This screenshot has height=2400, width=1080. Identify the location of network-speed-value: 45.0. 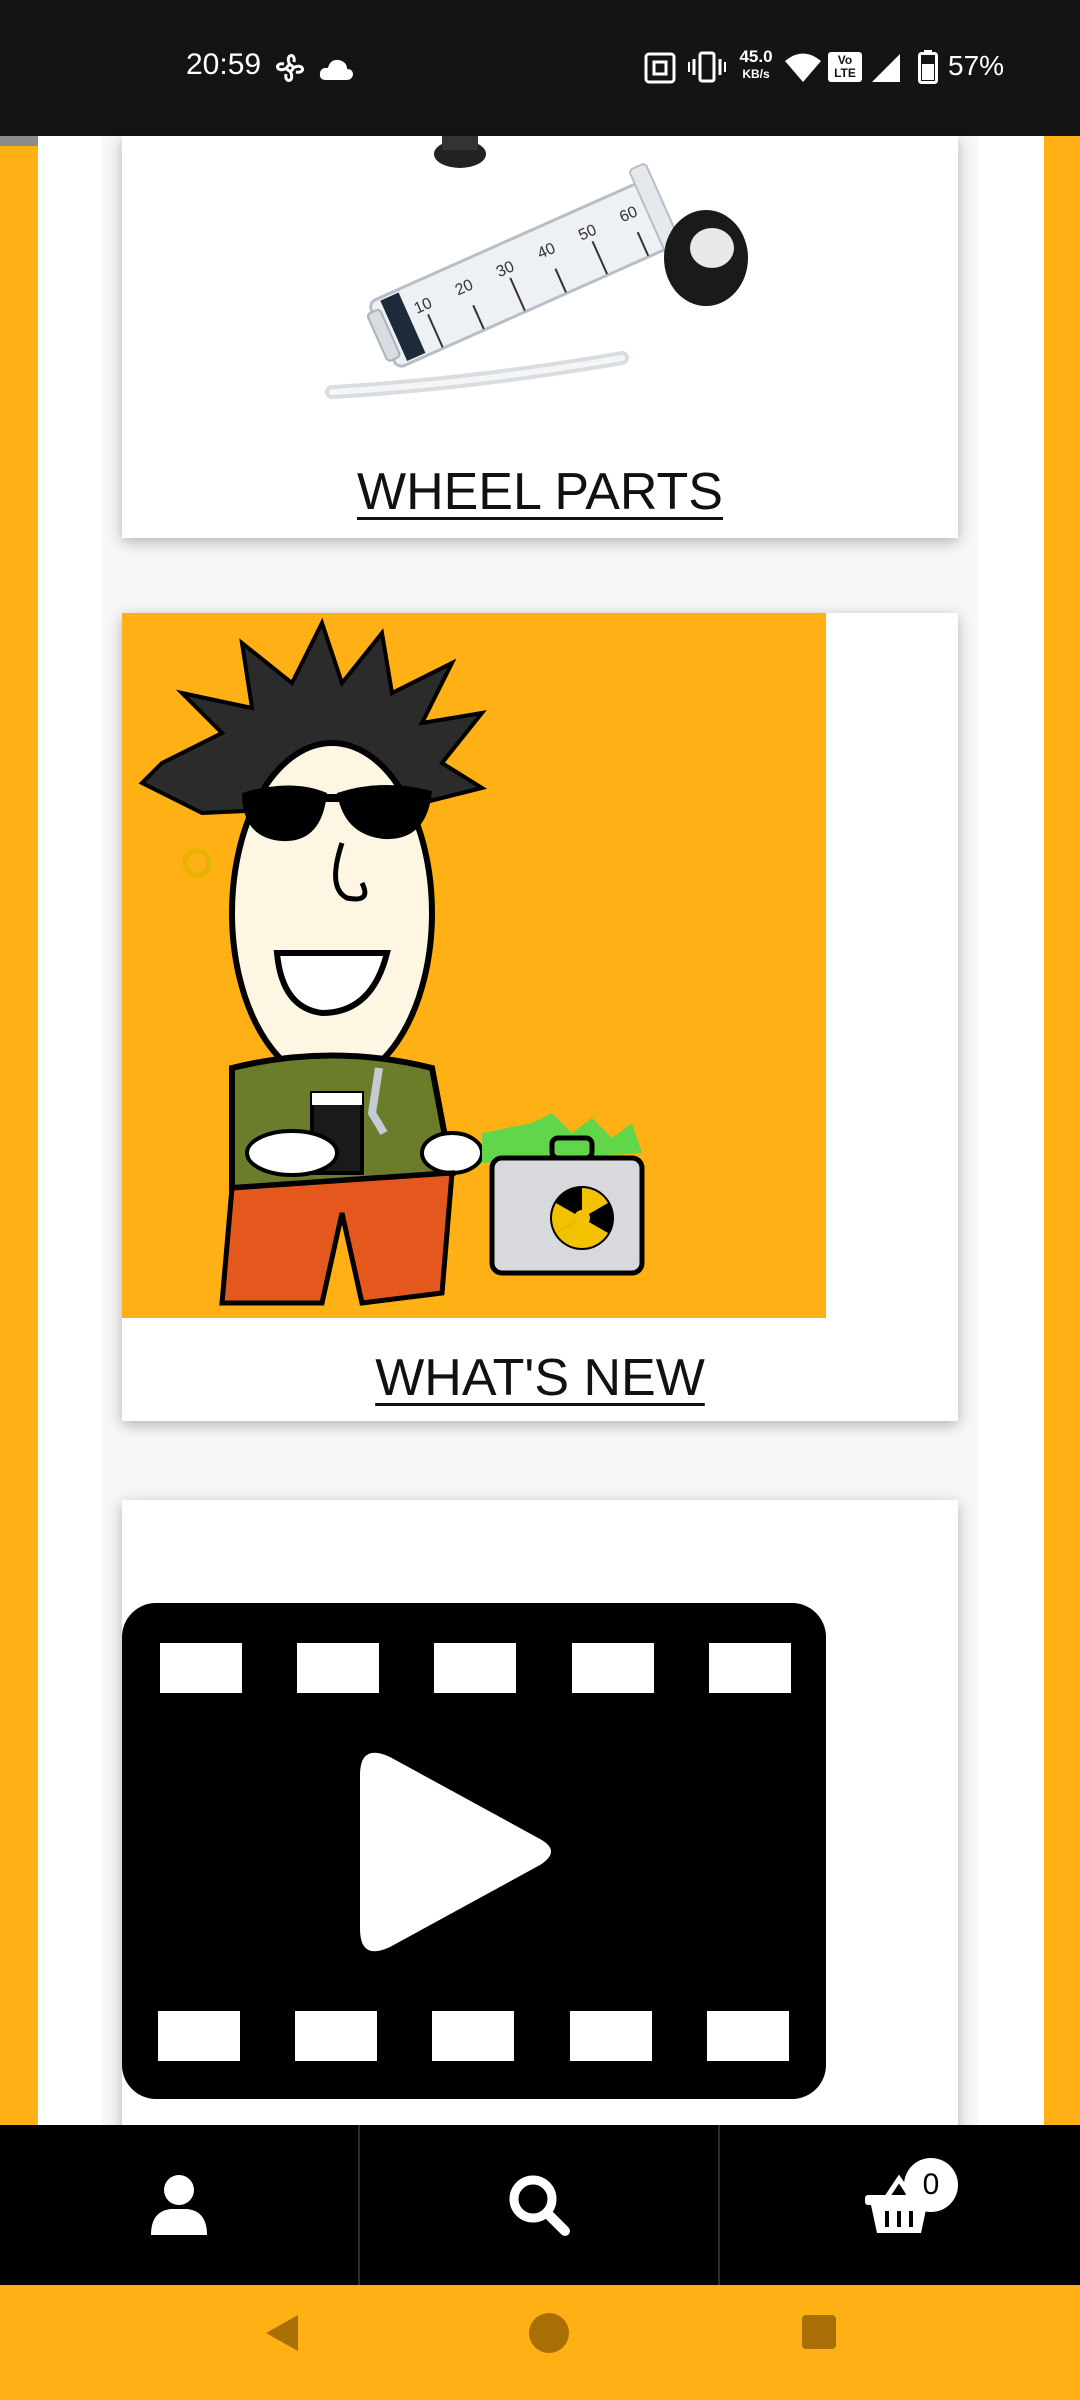
(756, 56).